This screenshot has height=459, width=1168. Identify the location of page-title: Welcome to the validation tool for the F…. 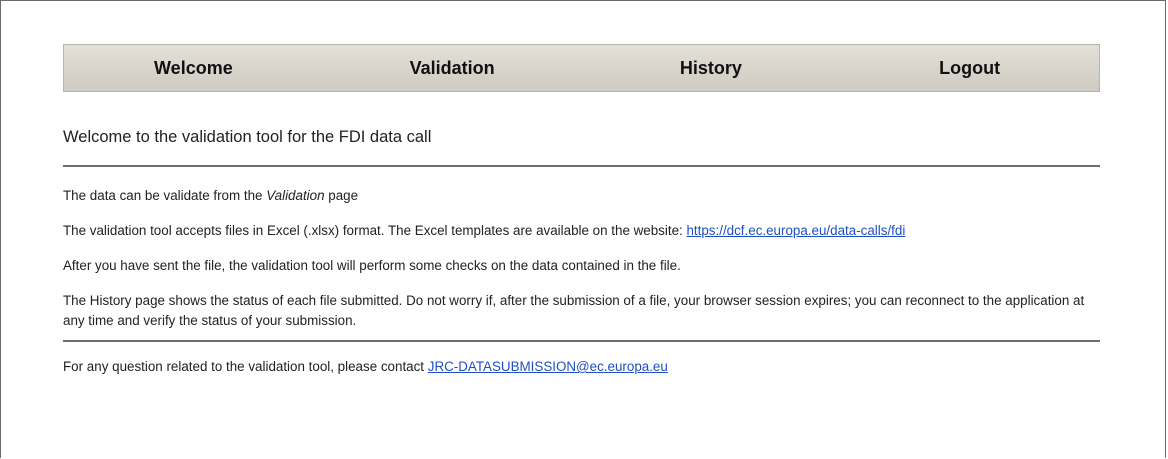
(247, 137).